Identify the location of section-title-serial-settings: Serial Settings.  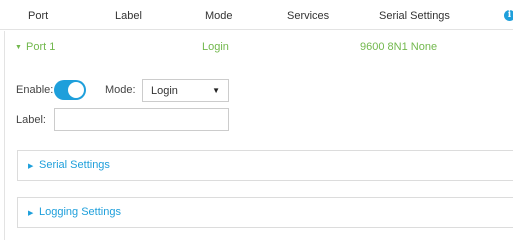
(74, 165).